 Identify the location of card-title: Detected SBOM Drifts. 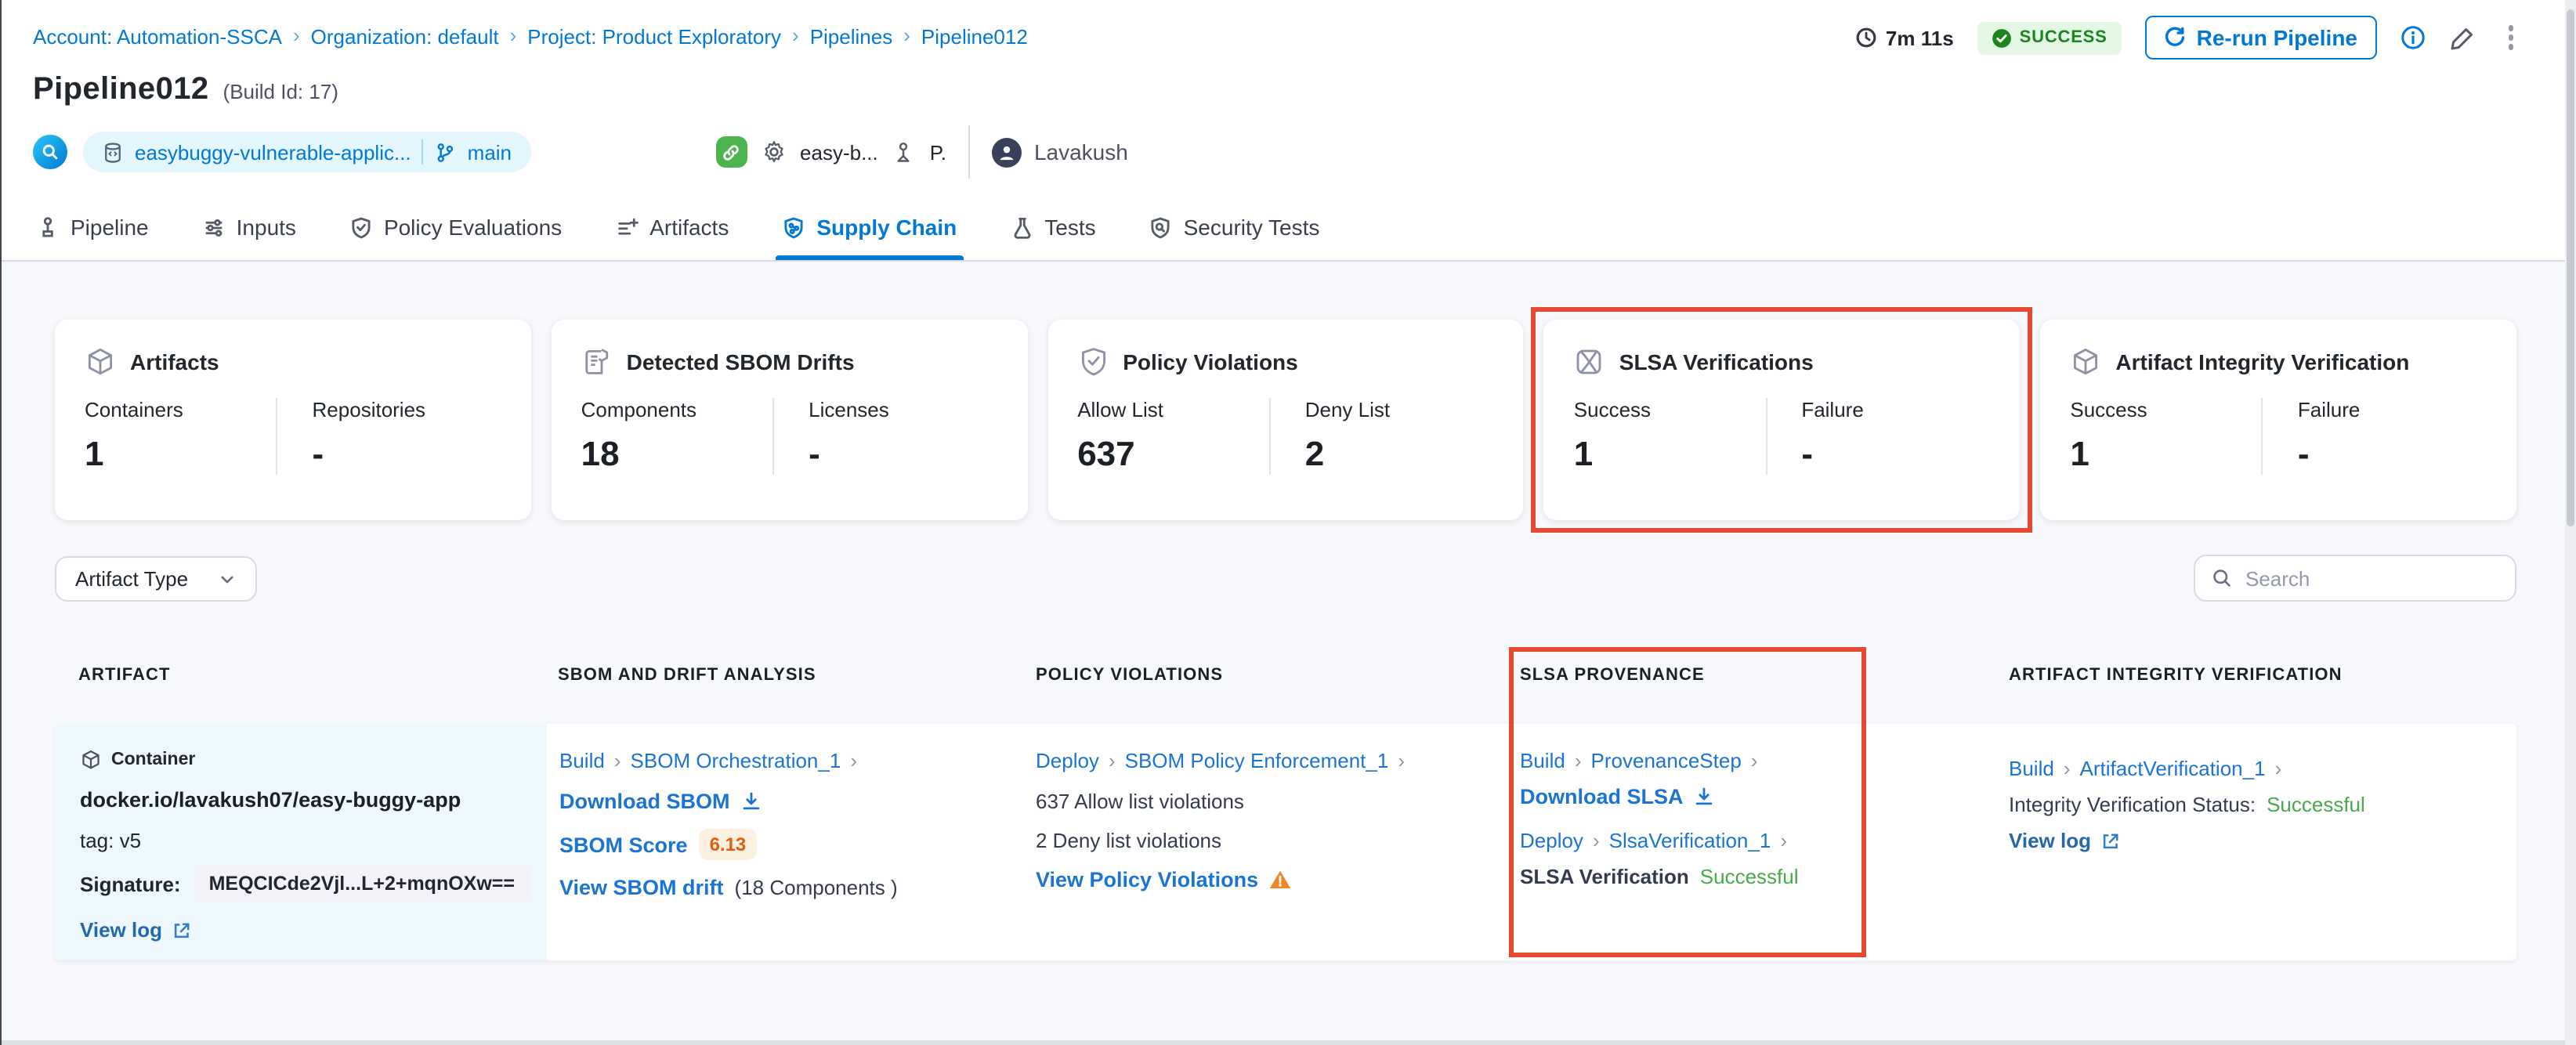
(741, 361).